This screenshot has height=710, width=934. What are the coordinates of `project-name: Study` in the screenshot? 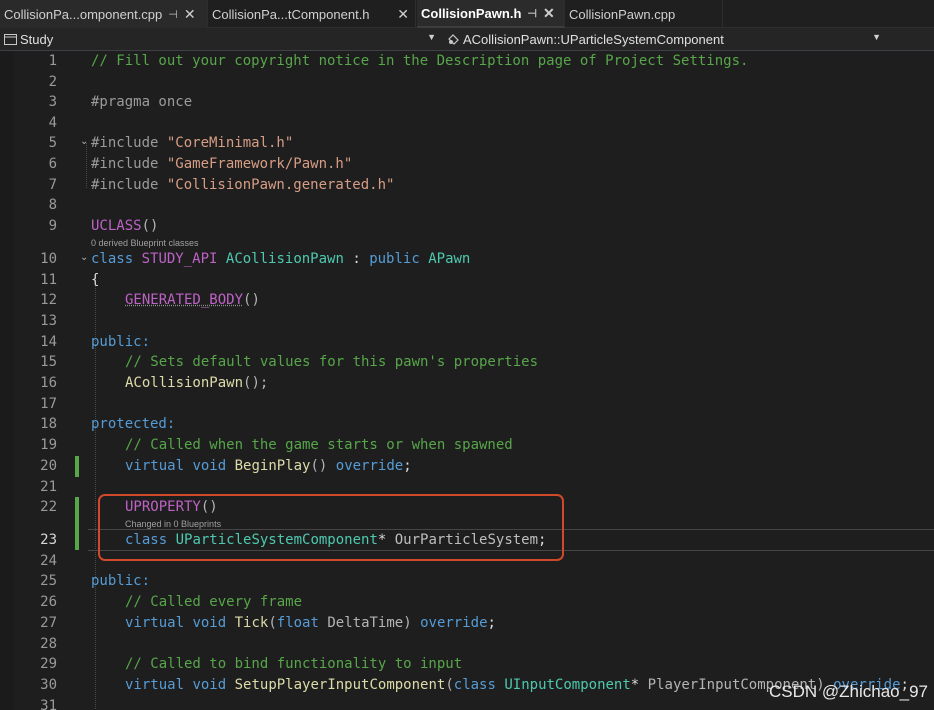 It's located at (37, 39).